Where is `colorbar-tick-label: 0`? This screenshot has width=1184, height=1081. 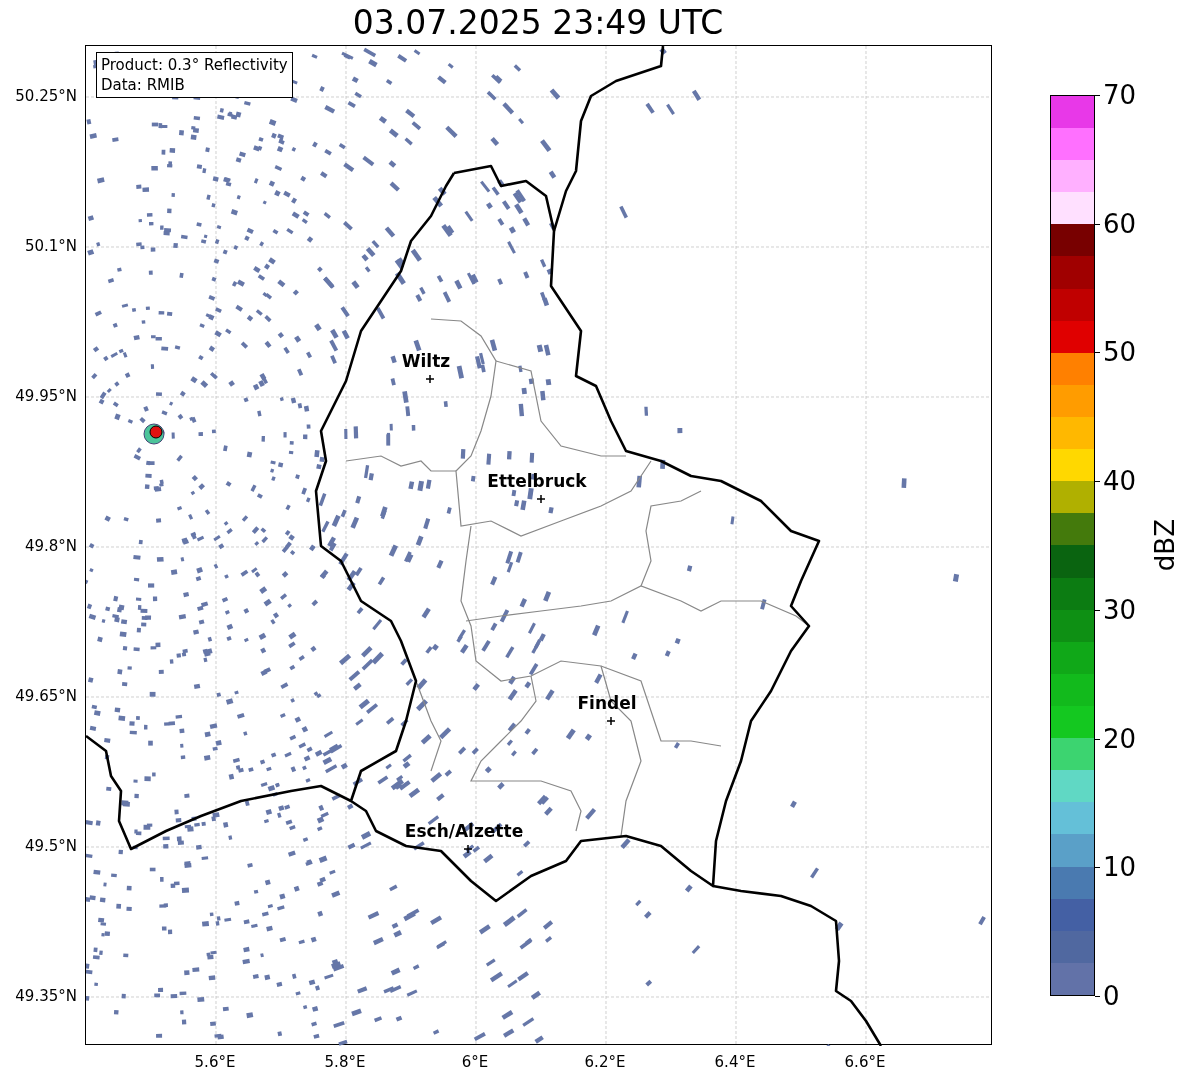 colorbar-tick-label: 0 is located at coordinates (1111, 996).